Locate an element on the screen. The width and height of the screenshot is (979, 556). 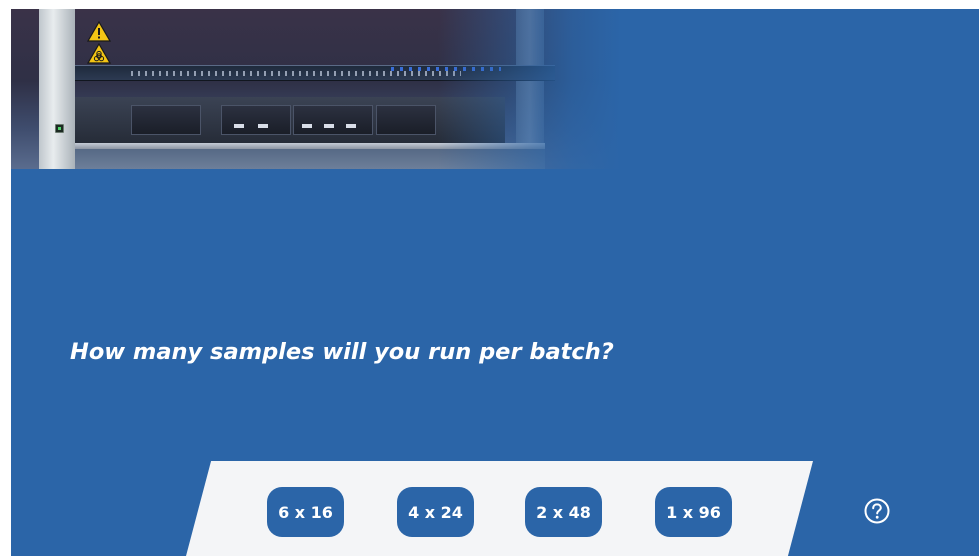
help-button is located at coordinates (877, 511).